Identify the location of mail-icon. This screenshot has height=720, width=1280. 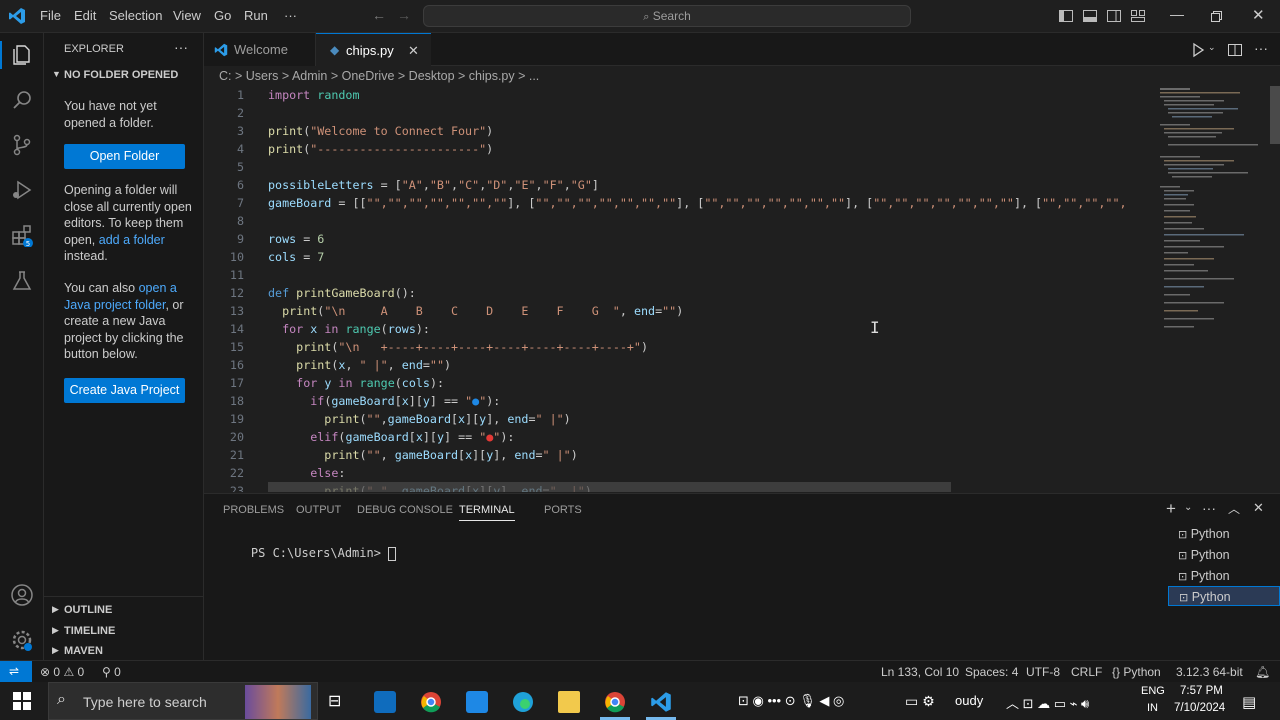
(477, 702).